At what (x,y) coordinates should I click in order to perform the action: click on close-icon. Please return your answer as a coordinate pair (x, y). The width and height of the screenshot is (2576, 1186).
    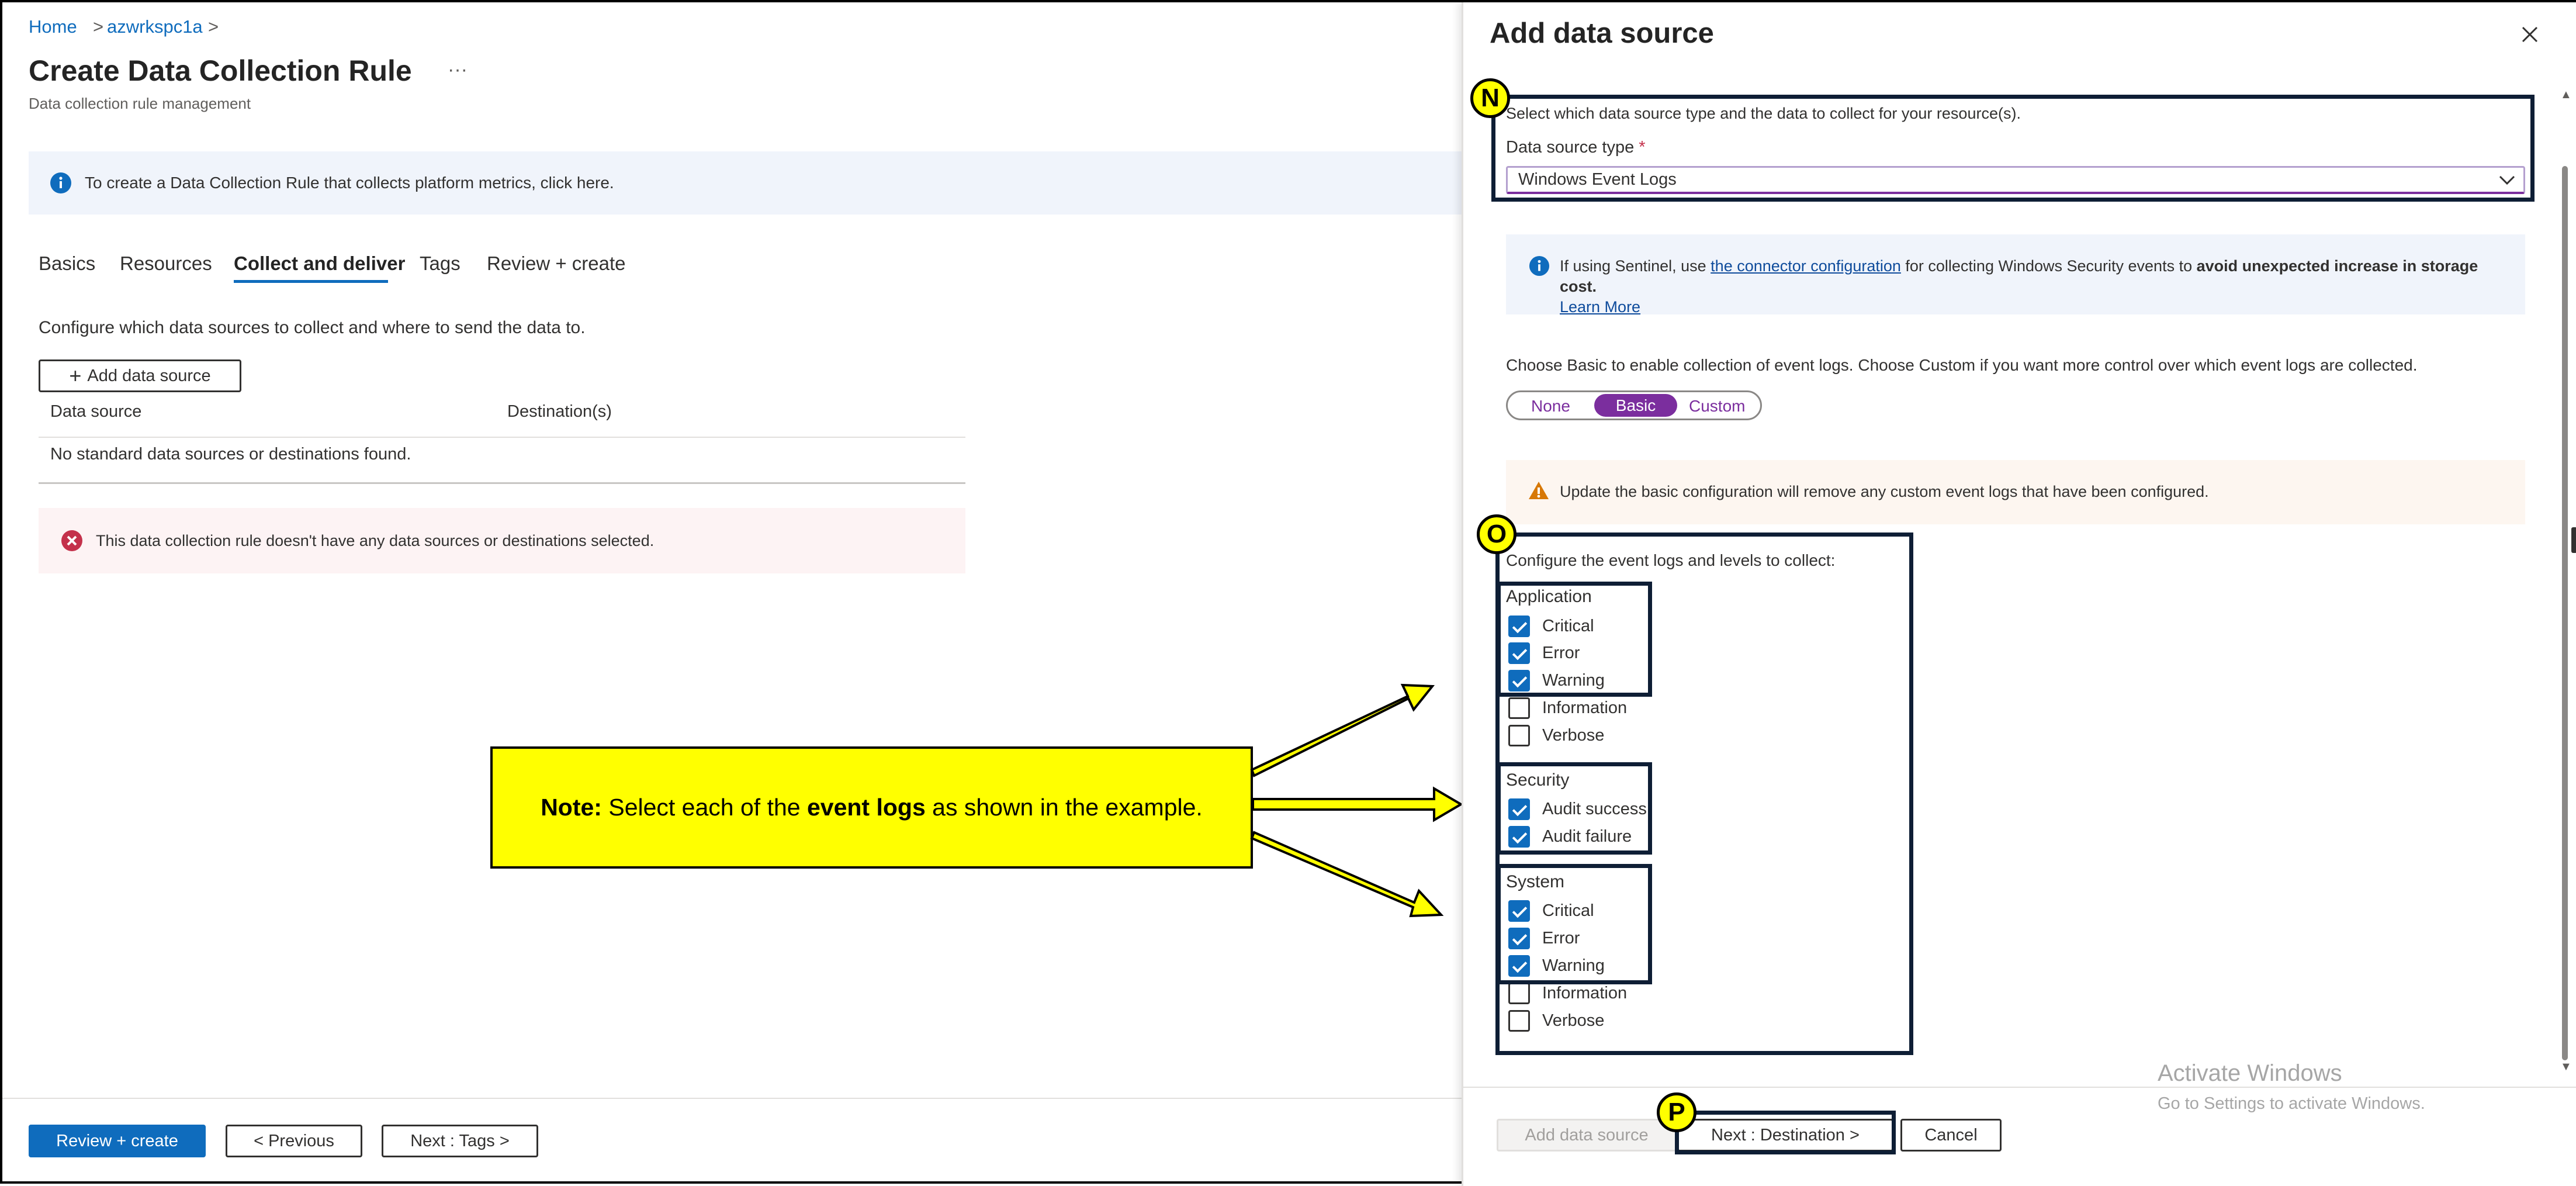
    Looking at the image, I should click on (2530, 35).